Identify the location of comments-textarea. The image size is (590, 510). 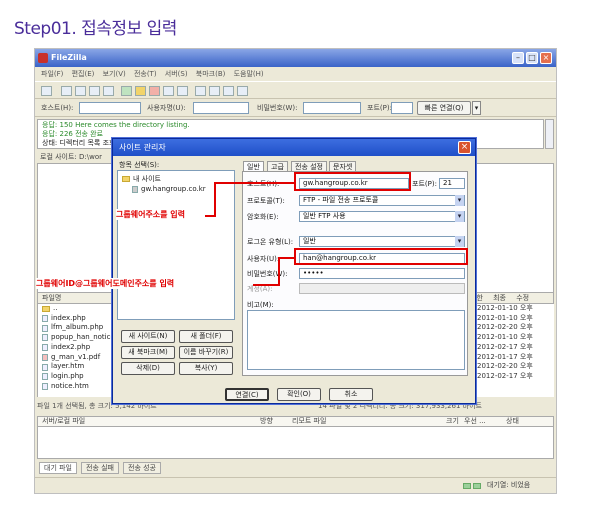
(356, 340).